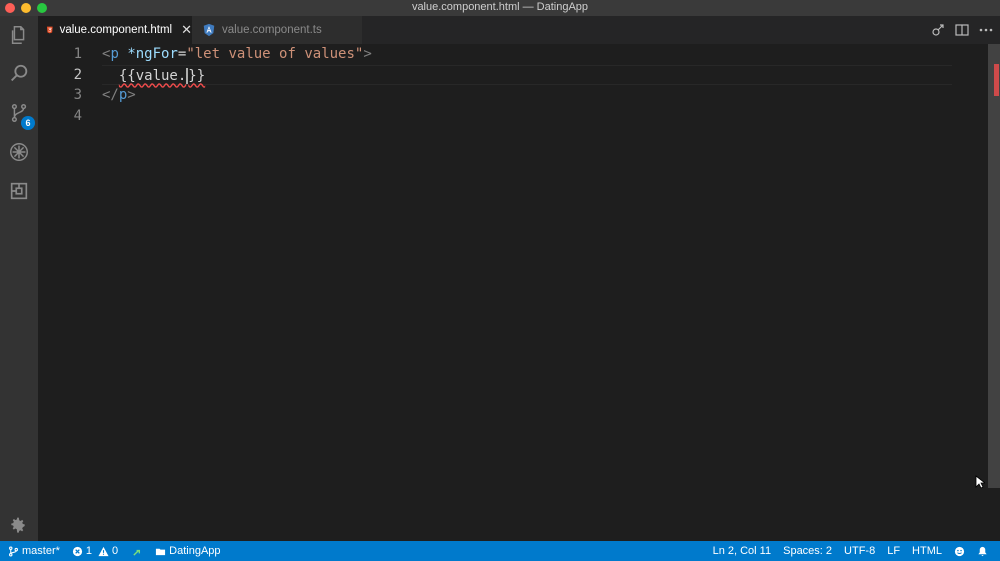 This screenshot has width=1000, height=561. What do you see at coordinates (996, 80) in the screenshot?
I see `error-ruler-mark` at bounding box center [996, 80].